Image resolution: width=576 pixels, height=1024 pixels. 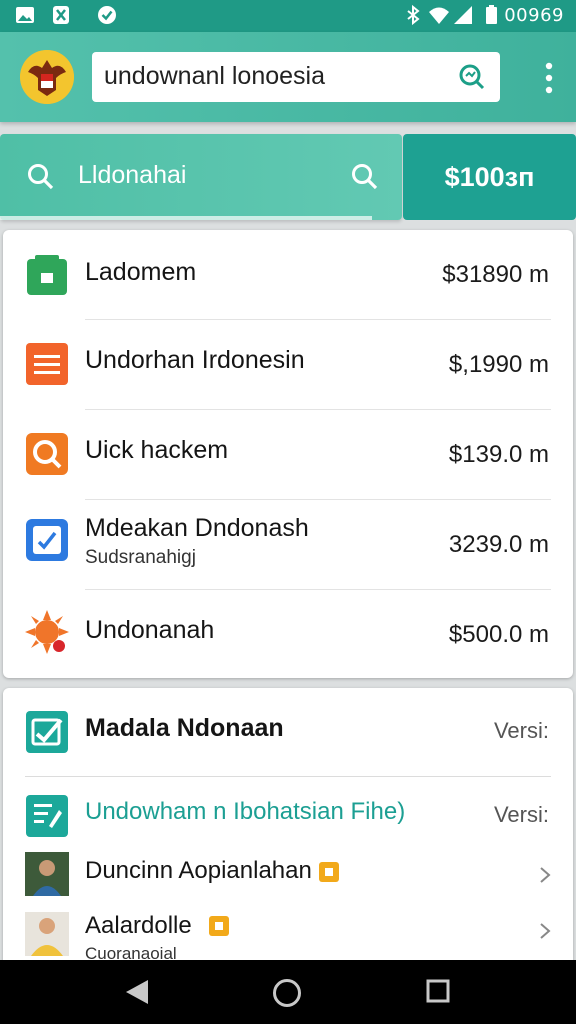 What do you see at coordinates (138, 925) in the screenshot?
I see `list-item-title: Aalardolle` at bounding box center [138, 925].